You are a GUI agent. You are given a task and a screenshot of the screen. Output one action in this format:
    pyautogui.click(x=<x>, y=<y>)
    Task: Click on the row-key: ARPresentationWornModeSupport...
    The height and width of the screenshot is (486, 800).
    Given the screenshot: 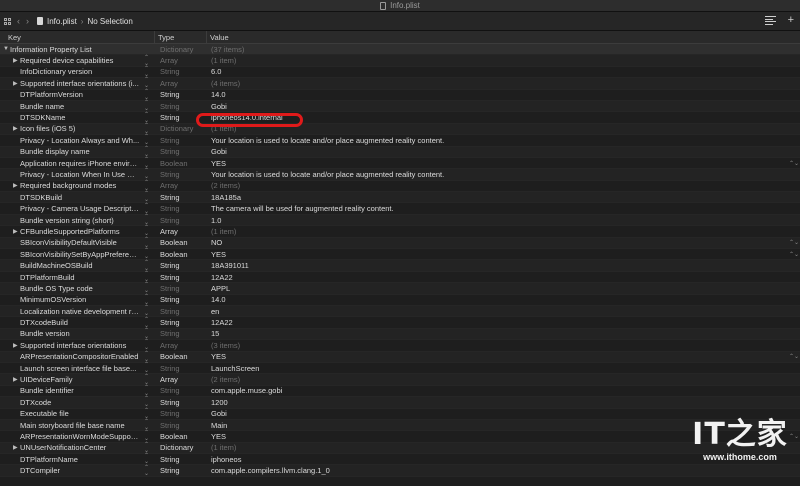 What is the action you would take?
    pyautogui.click(x=80, y=436)
    